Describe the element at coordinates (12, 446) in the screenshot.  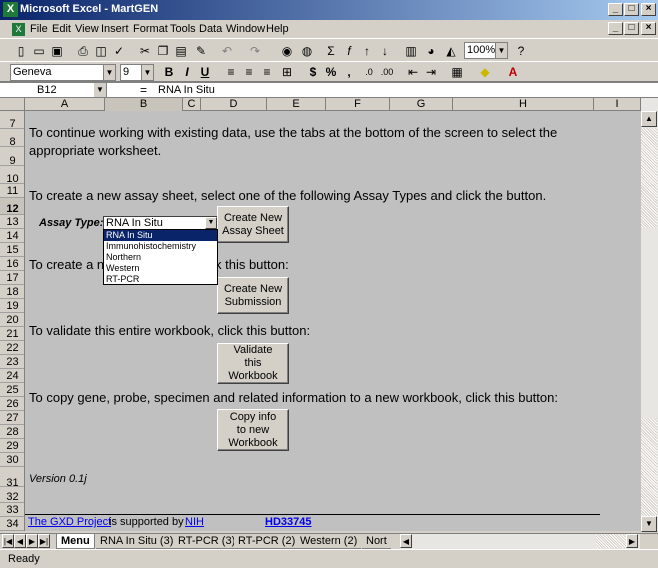
I see `row-number: 29` at that location.